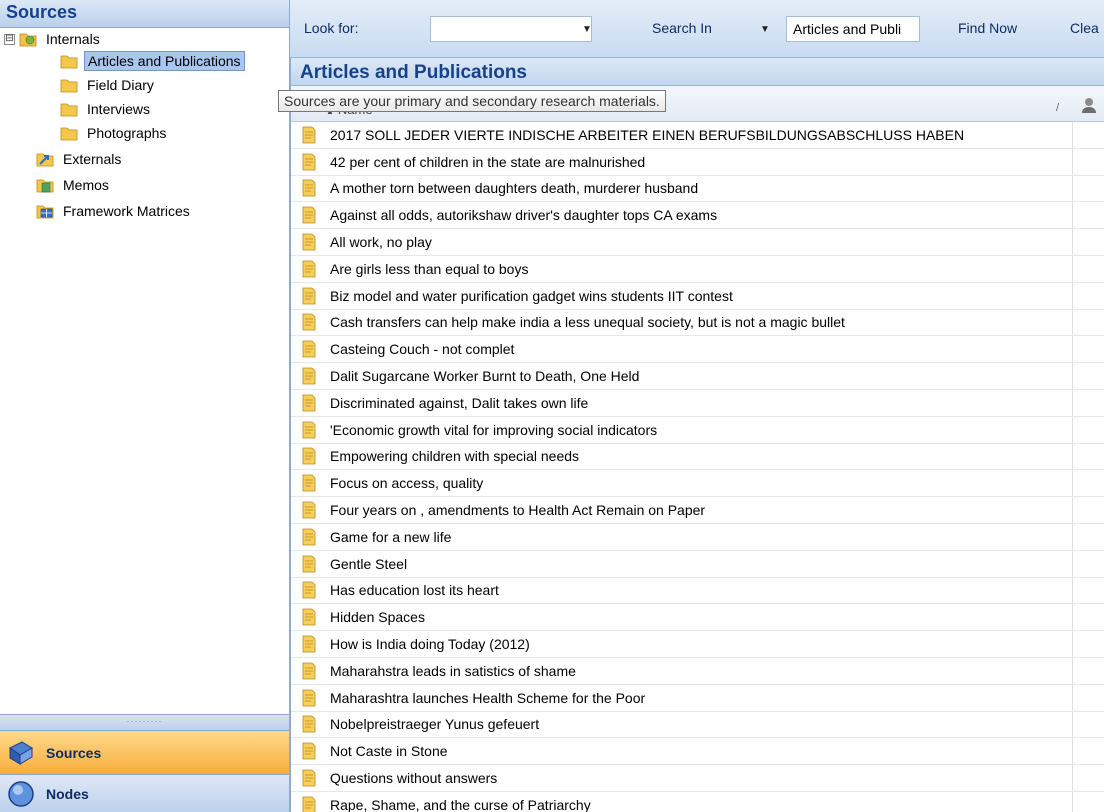 The width and height of the screenshot is (1104, 812). I want to click on sources-title: Sources, so click(42, 12).